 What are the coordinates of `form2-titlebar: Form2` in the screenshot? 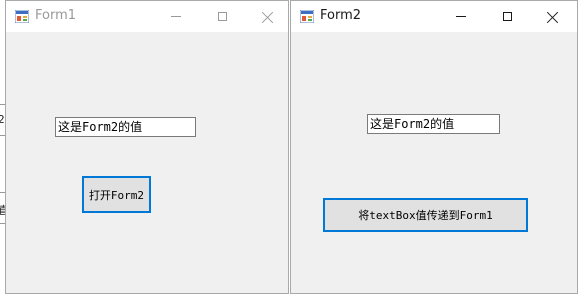 It's located at (434, 16).